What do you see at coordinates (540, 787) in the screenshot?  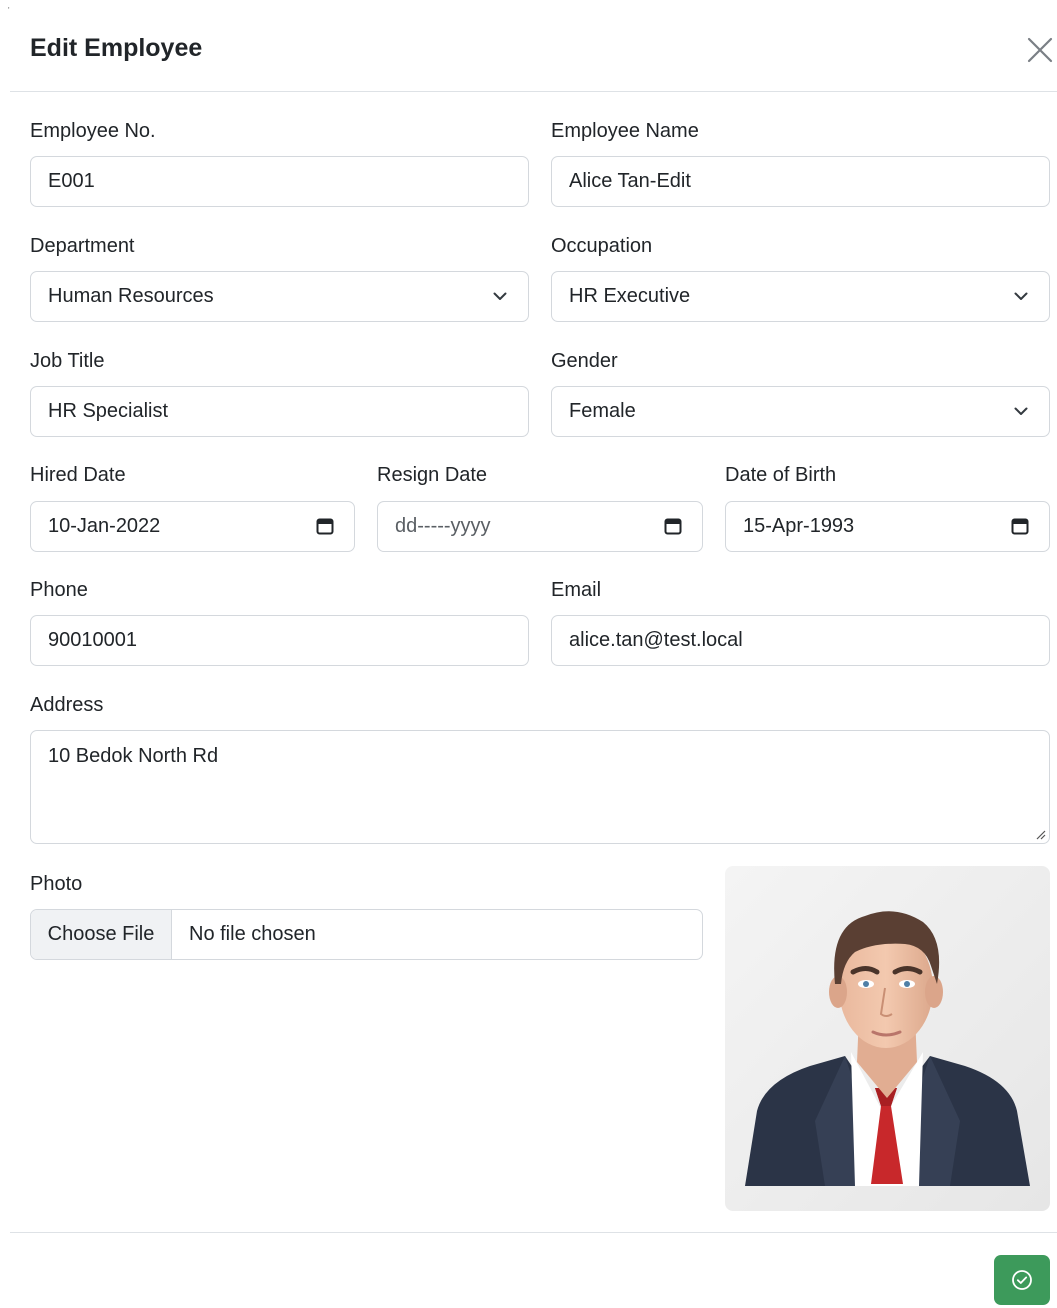 I see `address-textarea: 10 Bedok North Rd` at bounding box center [540, 787].